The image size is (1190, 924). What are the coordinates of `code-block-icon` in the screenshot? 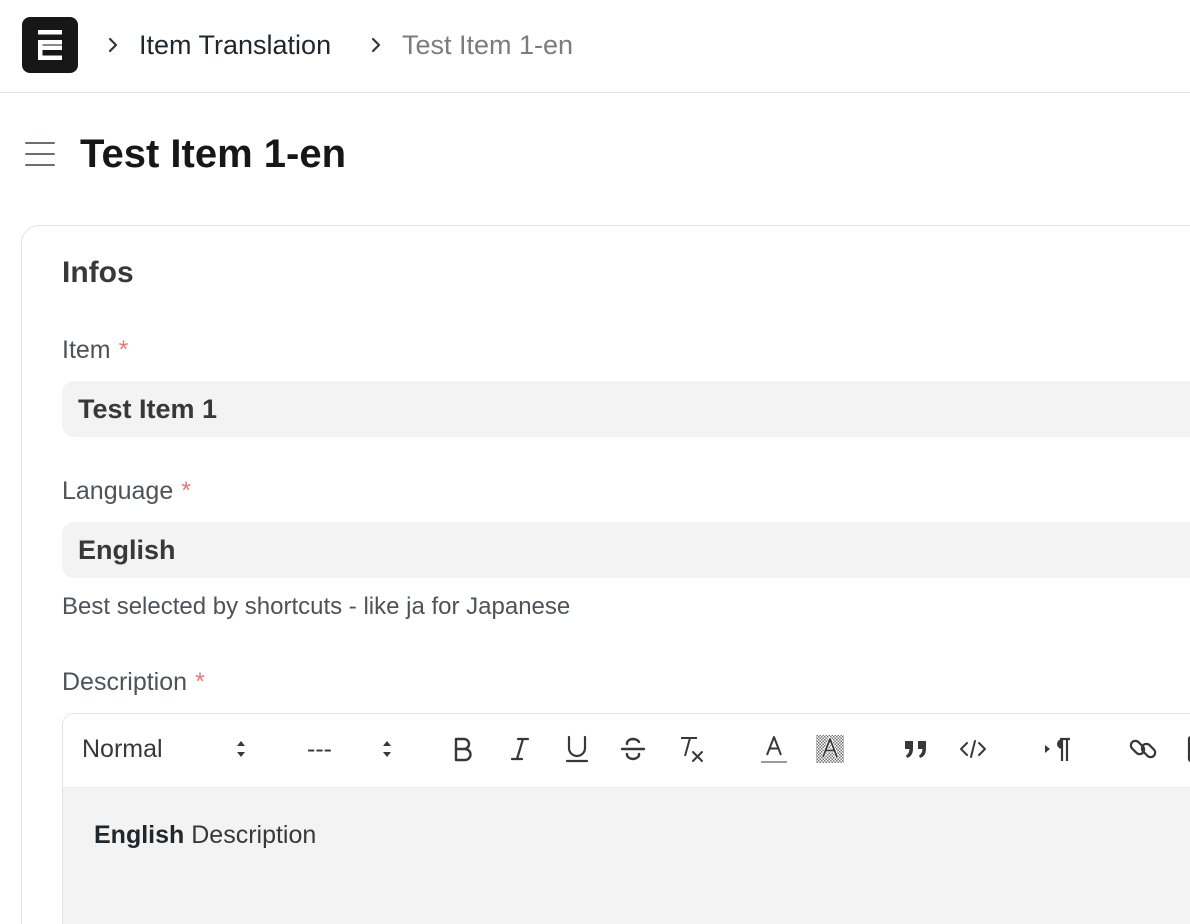 It's located at (973, 749).